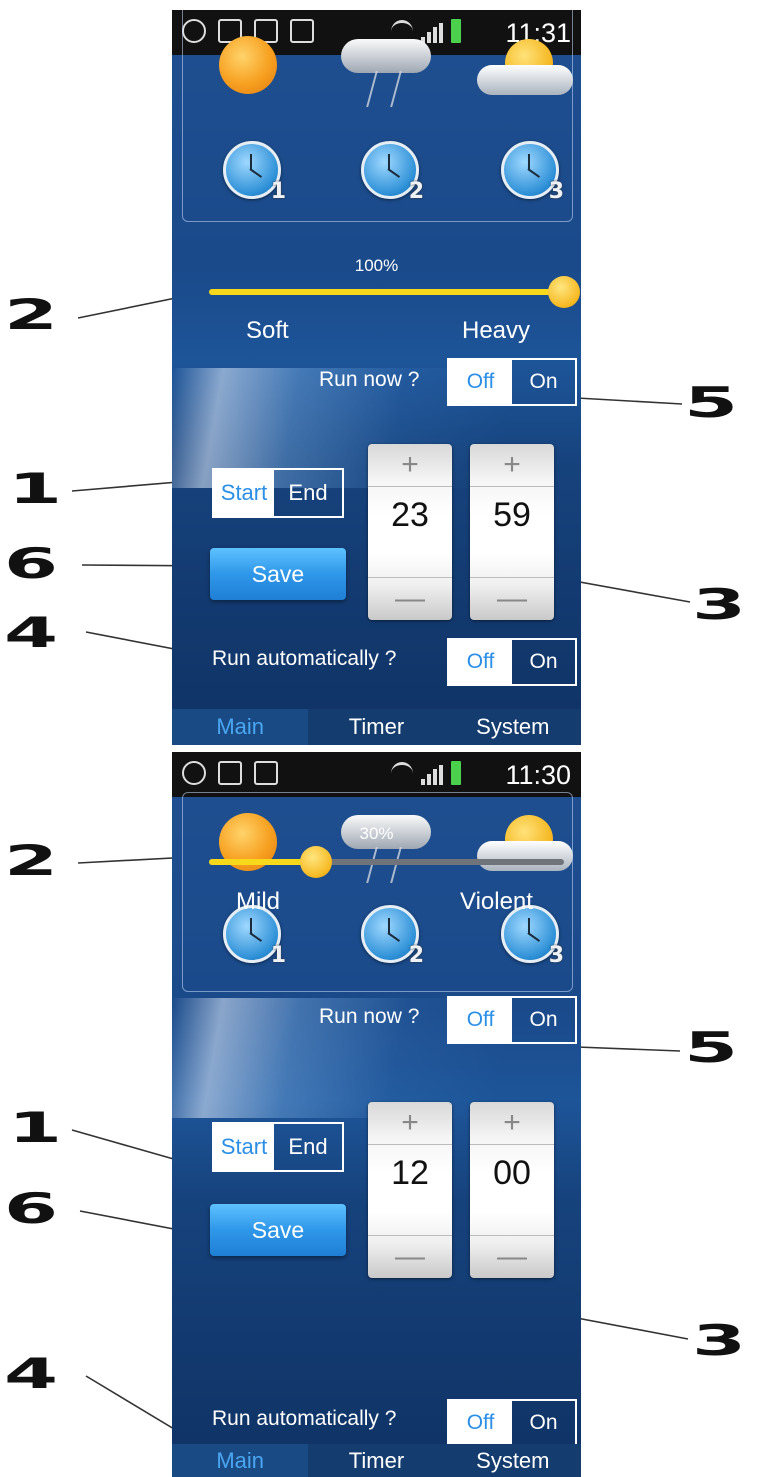 This screenshot has height=1477, width=765. I want to click on bag-icon, so click(230, 773).